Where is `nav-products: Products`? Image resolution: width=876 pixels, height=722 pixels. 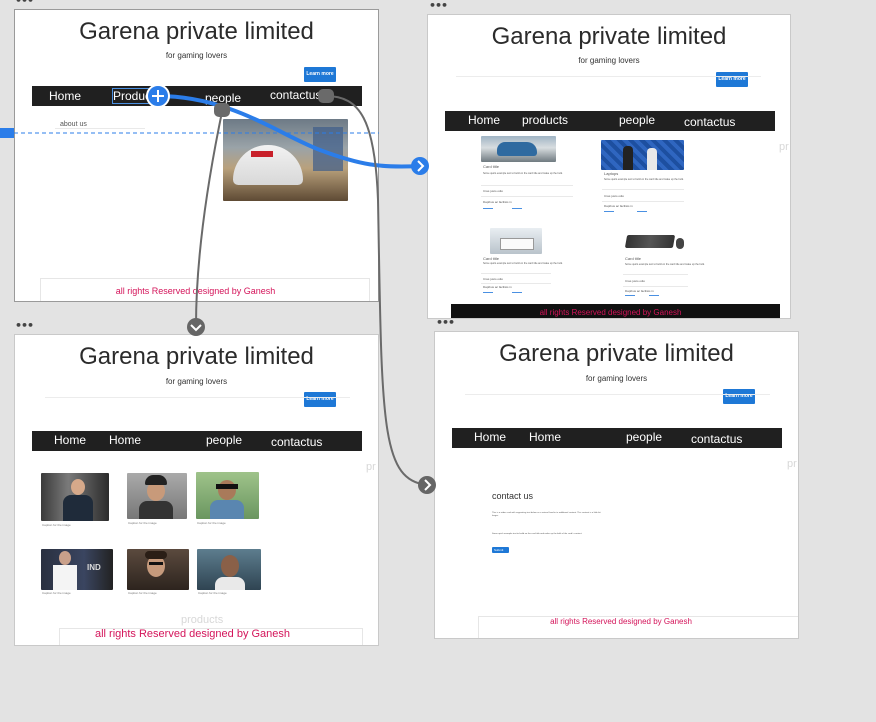
nav-products: Products is located at coordinates (136, 96).